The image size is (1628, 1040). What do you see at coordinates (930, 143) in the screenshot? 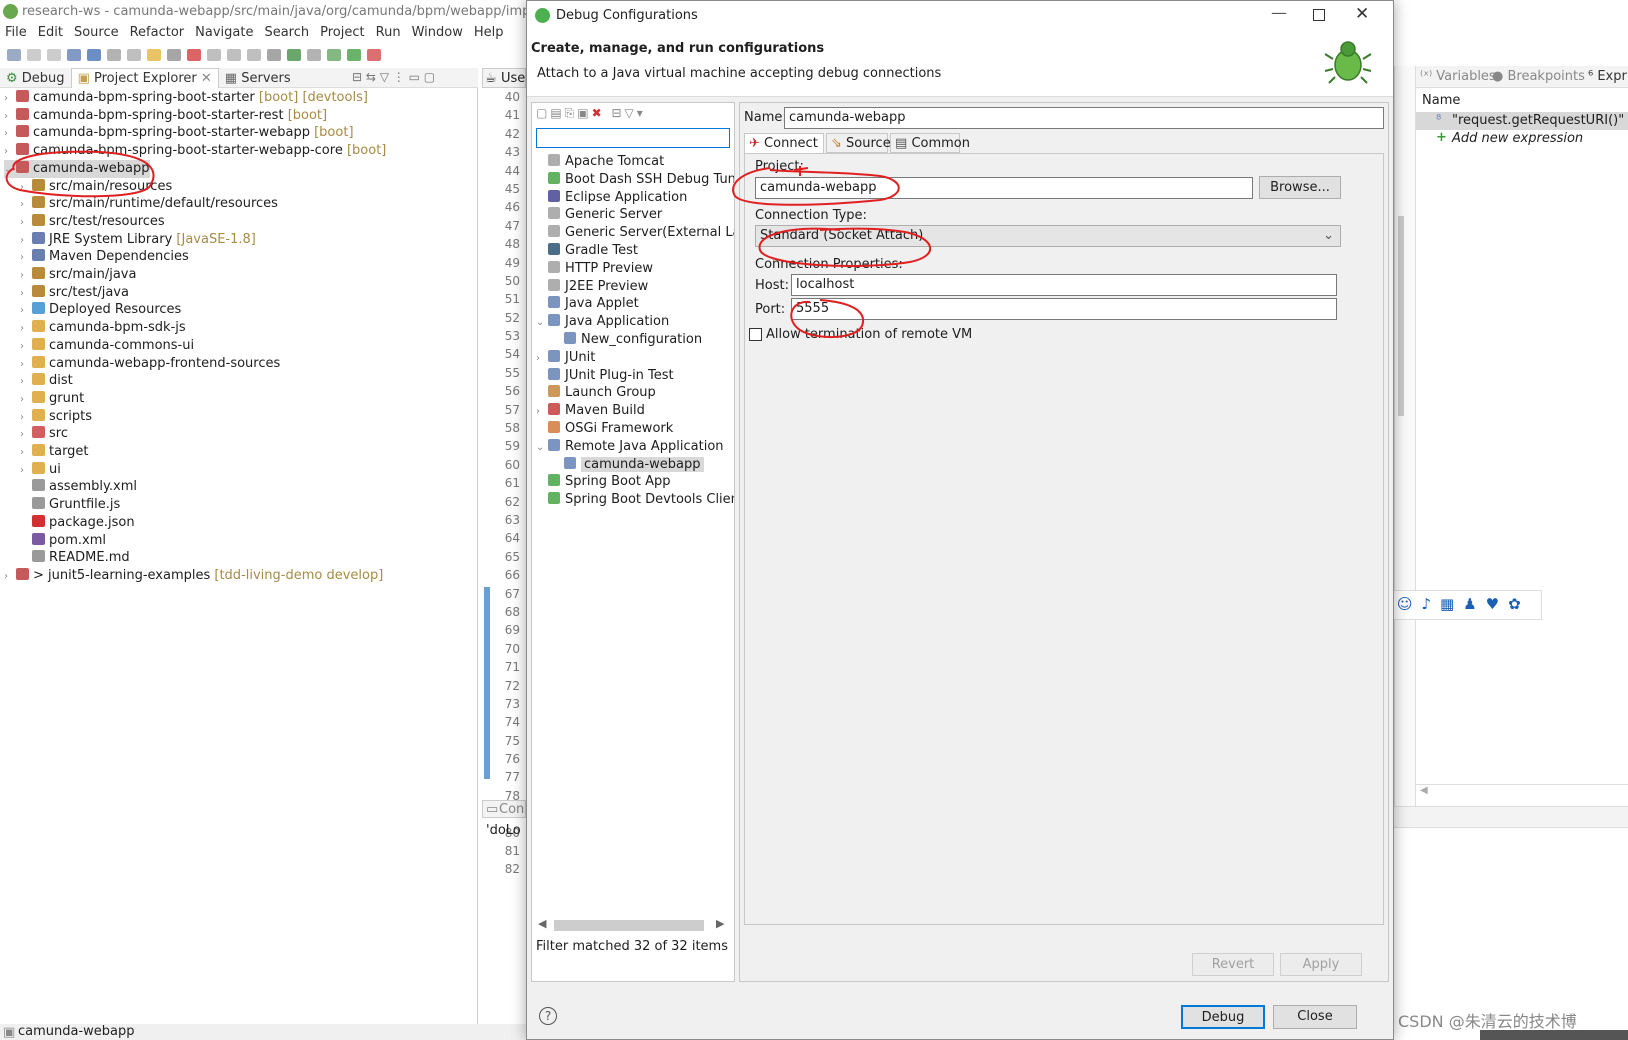
I see `tab-common: ▤ Common` at bounding box center [930, 143].